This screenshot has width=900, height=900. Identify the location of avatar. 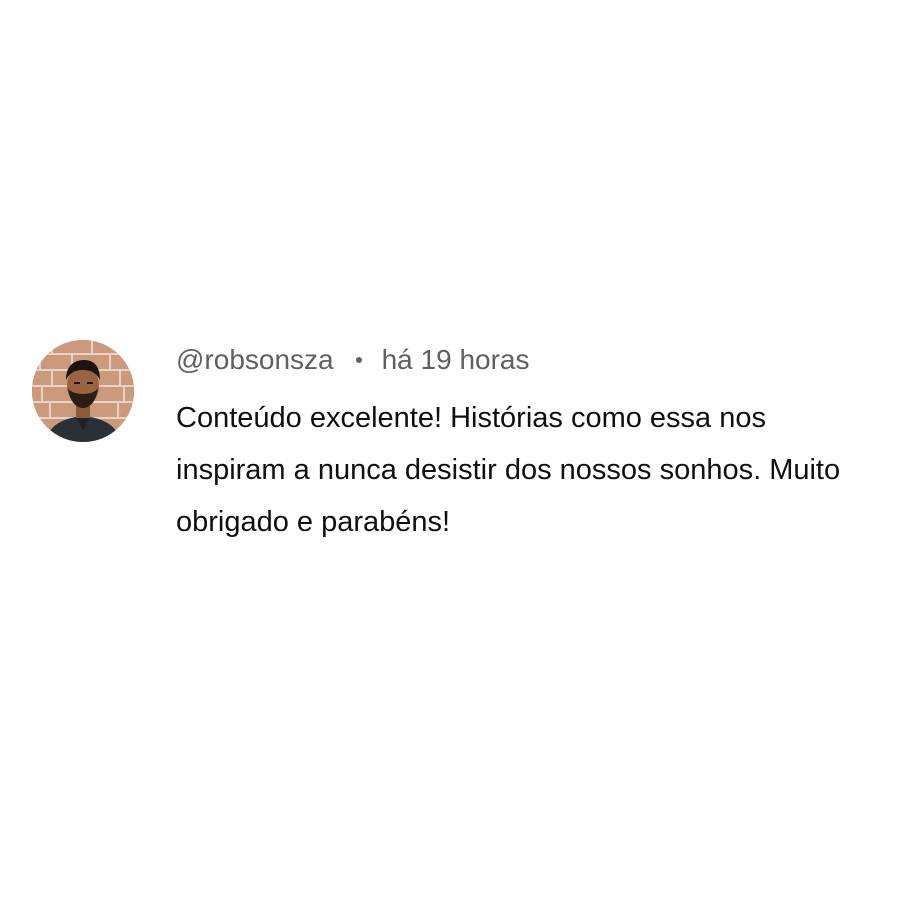
(83, 391).